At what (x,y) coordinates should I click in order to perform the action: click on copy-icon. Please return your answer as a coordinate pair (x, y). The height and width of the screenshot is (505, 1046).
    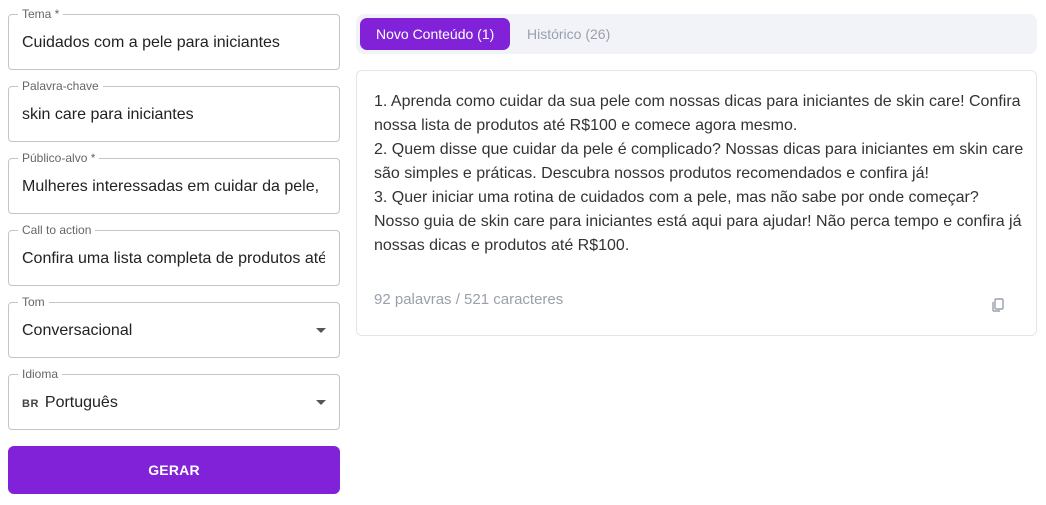
    Looking at the image, I should click on (998, 305).